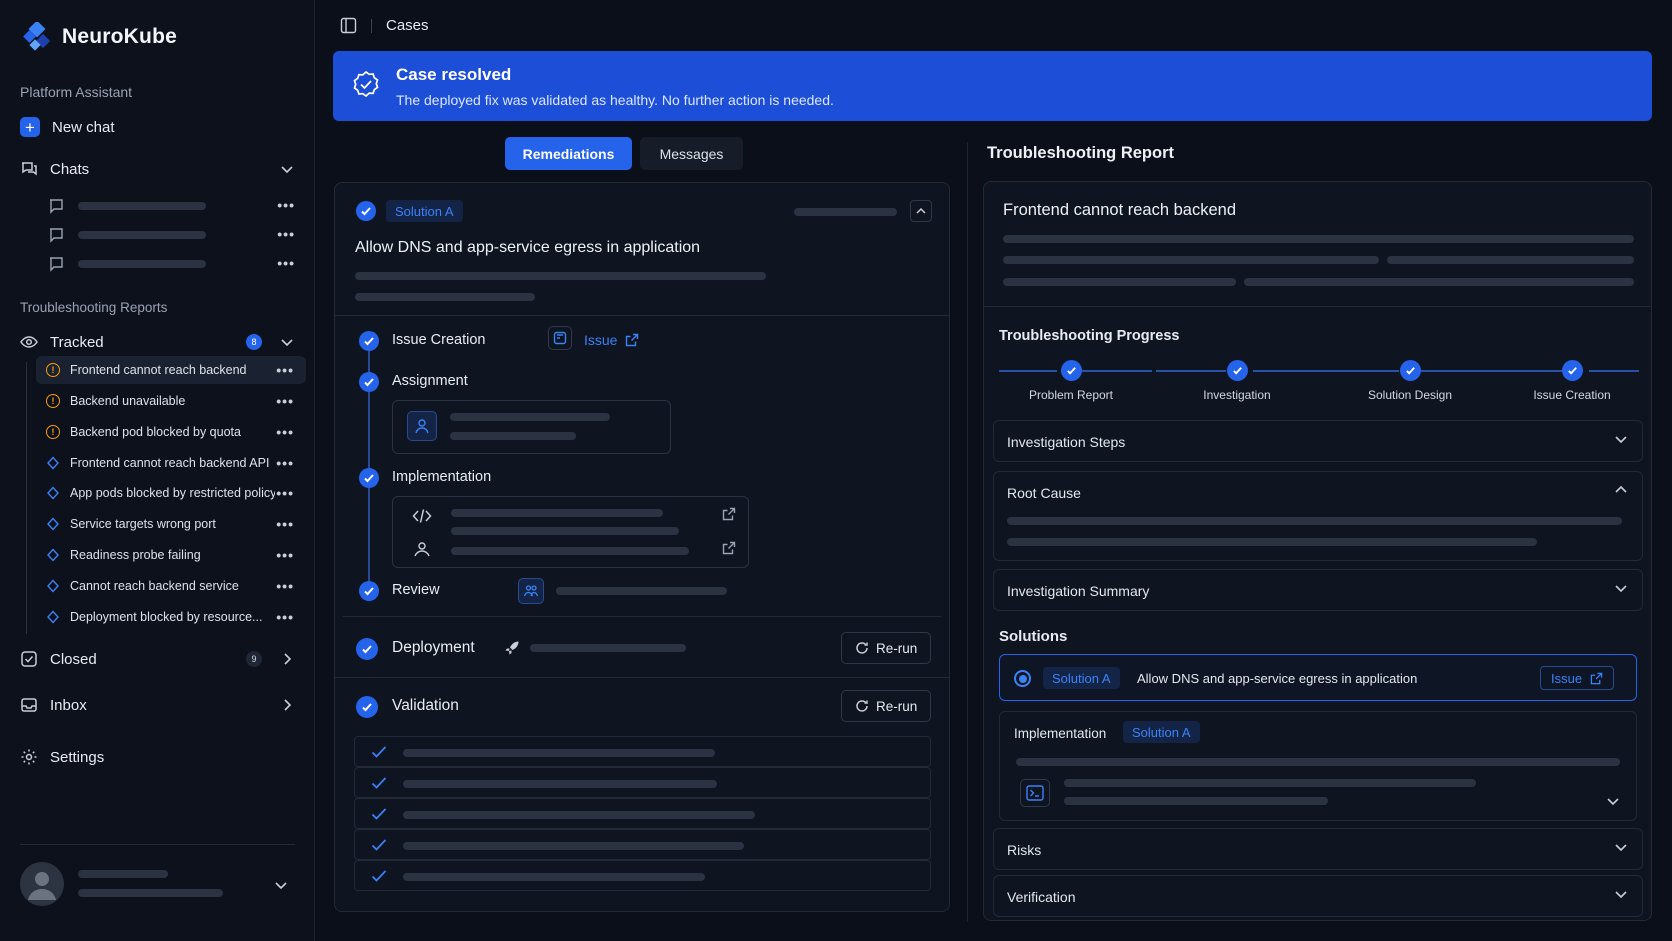 This screenshot has width=1672, height=941. I want to click on breadcrumb-cases: Cases, so click(407, 25).